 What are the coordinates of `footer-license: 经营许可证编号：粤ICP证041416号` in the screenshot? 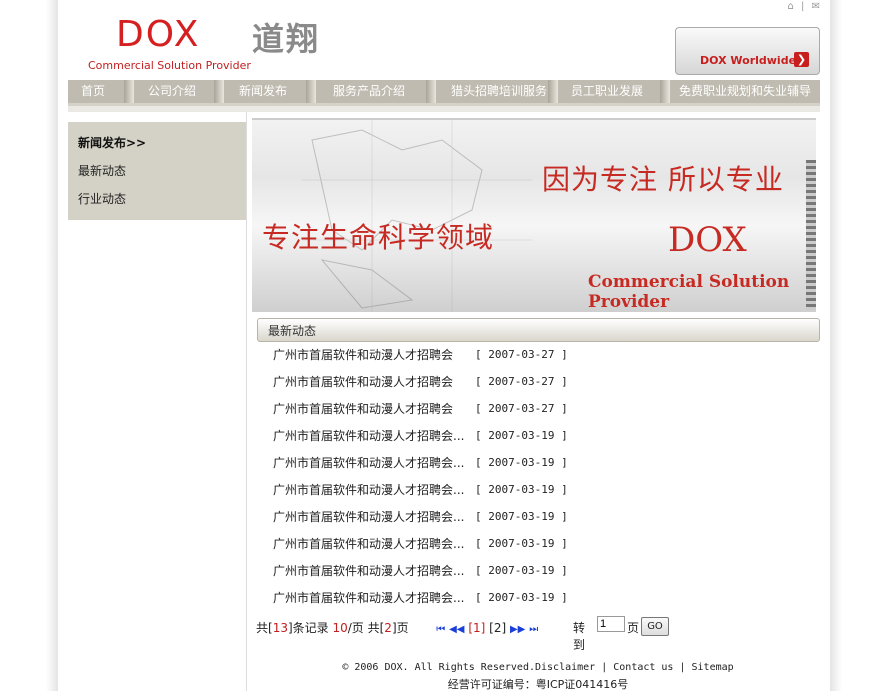 It's located at (538, 684).